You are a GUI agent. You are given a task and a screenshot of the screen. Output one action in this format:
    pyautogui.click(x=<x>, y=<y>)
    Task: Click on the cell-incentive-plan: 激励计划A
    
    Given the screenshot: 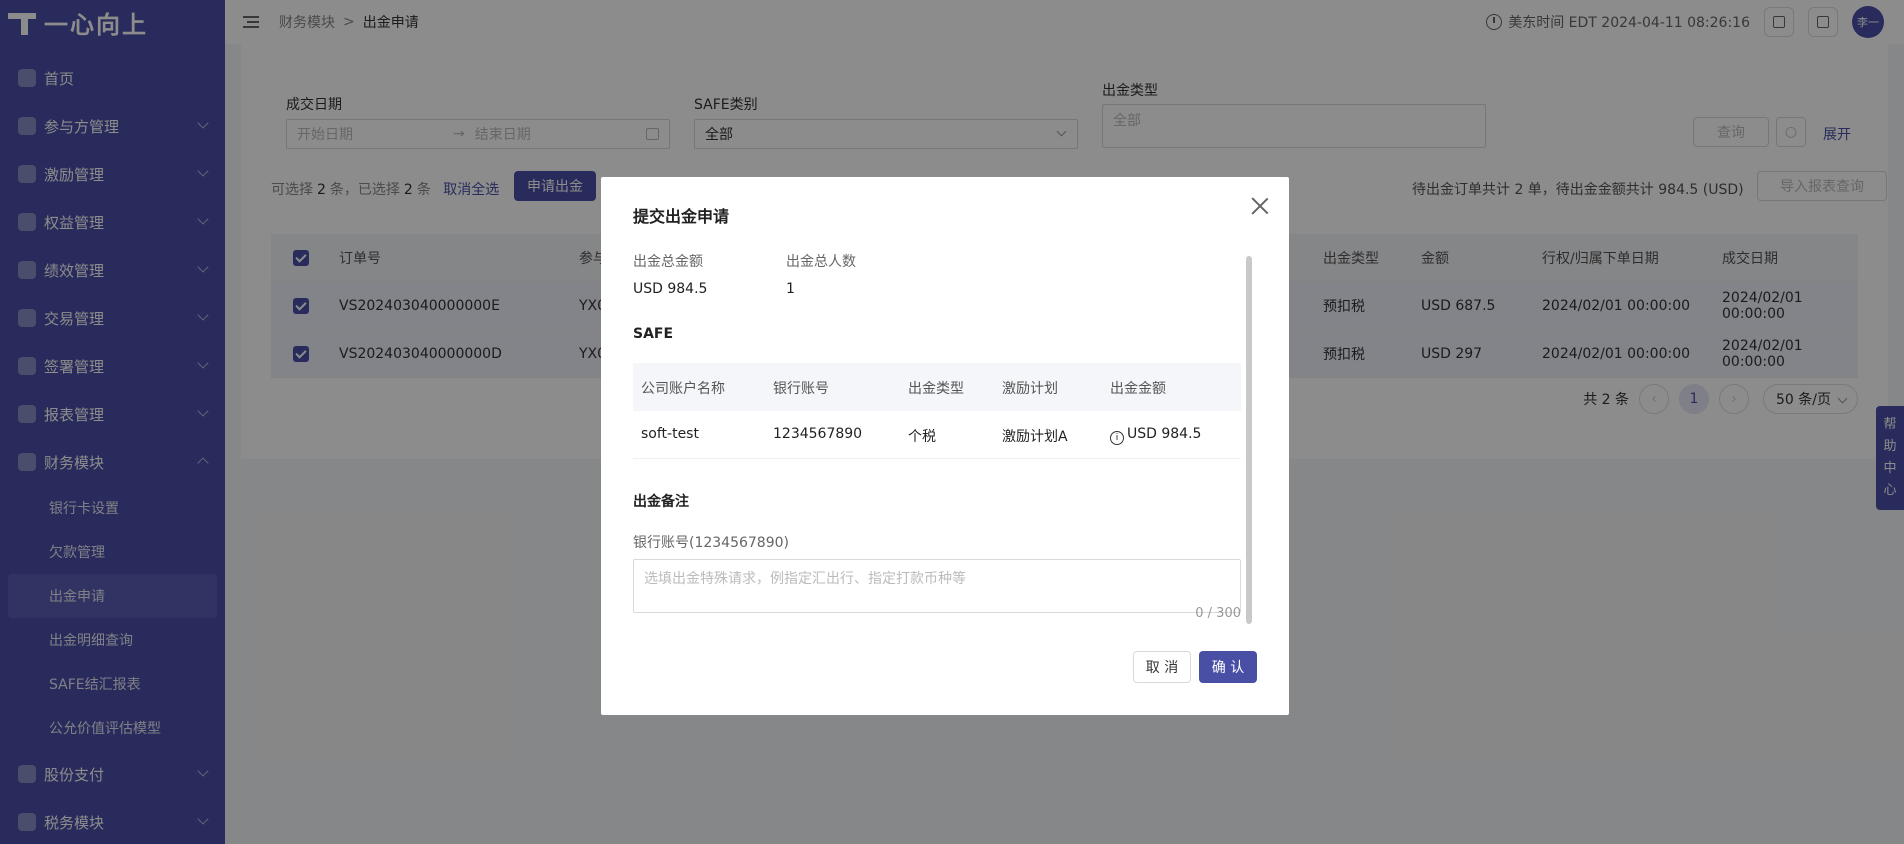 What is the action you would take?
    pyautogui.click(x=1035, y=437)
    